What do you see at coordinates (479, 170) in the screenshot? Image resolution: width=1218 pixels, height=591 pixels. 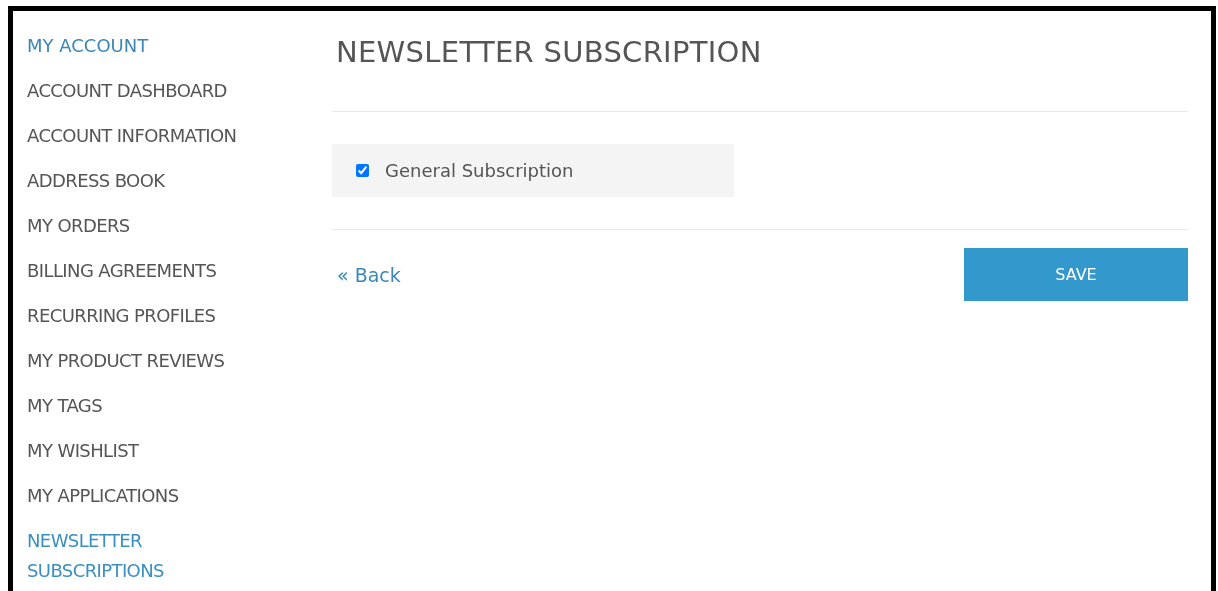 I see `checkbox-label: General Subscription` at bounding box center [479, 170].